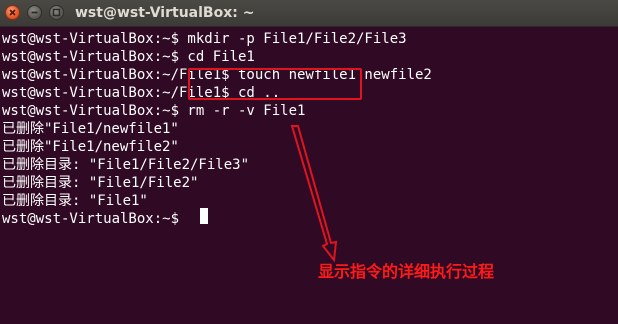  What do you see at coordinates (95, 219) in the screenshot?
I see `terminal-prompt: wst@wst-VirtualBox:~$` at bounding box center [95, 219].